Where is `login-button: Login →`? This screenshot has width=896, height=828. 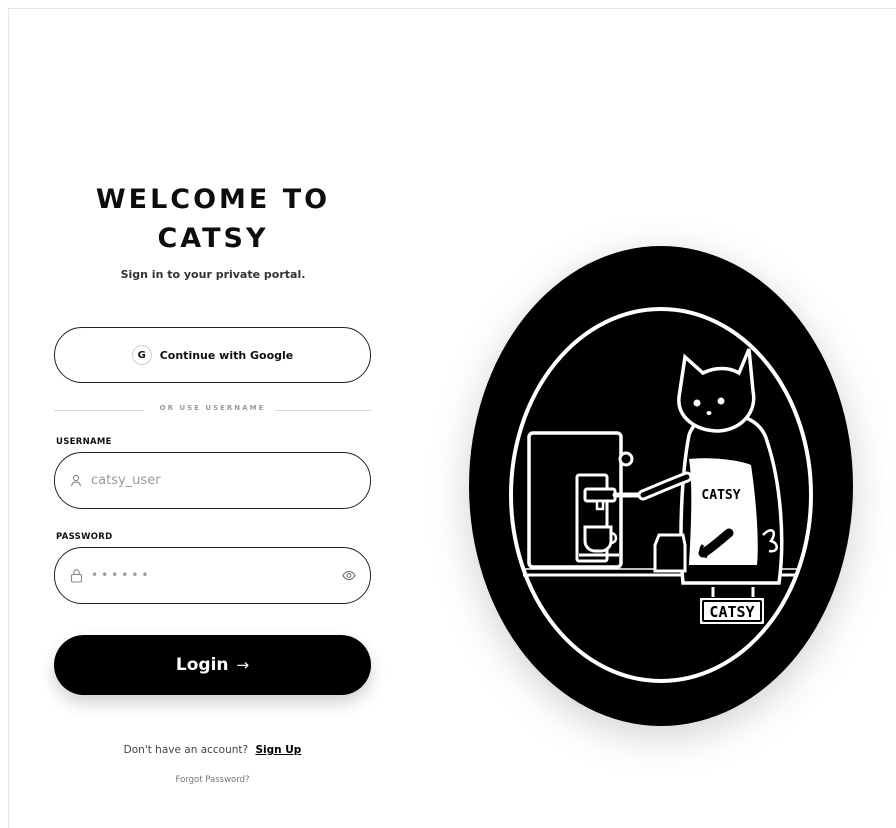 login-button: Login → is located at coordinates (212, 665).